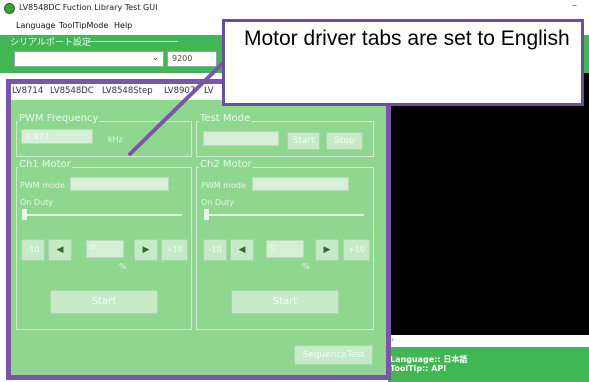 The image size is (589, 382). I want to click on divider, so click(133, 41).